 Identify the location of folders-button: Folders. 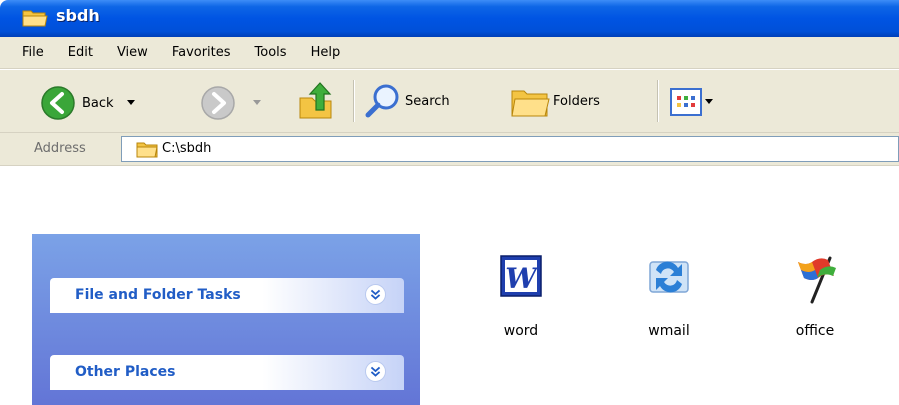
(554, 101).